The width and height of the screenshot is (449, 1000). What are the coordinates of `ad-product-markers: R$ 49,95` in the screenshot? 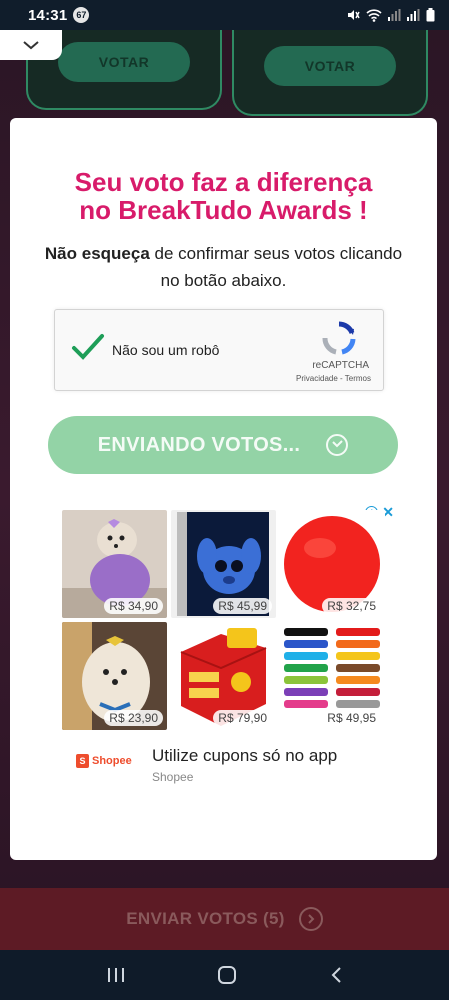 It's located at (332, 676).